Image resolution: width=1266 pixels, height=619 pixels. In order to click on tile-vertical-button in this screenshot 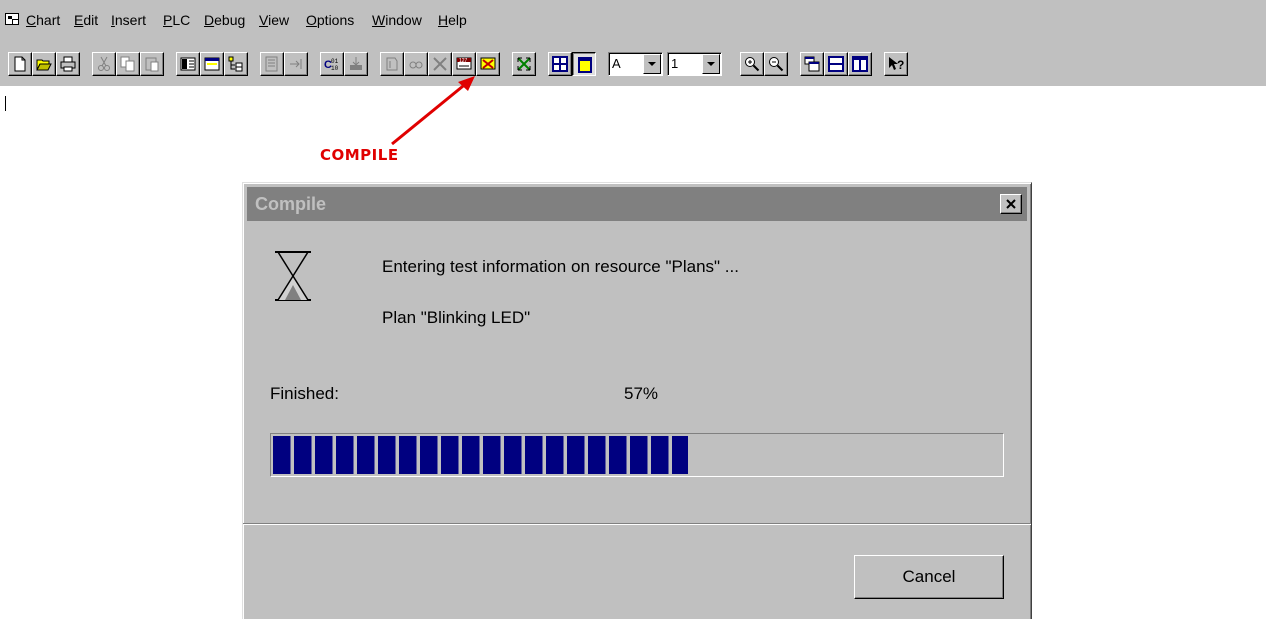, I will do `click(860, 64)`.